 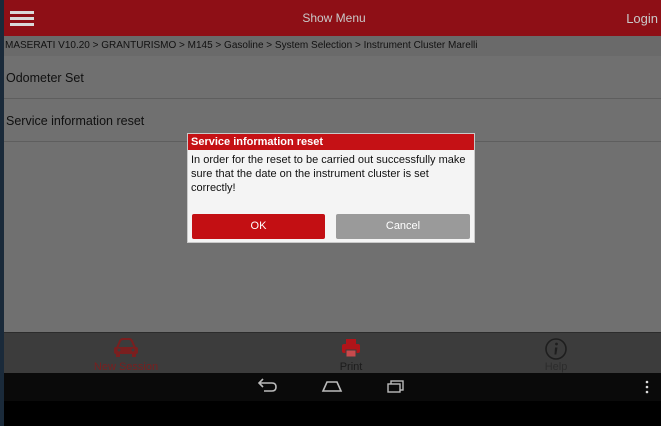 What do you see at coordinates (403, 226) in the screenshot?
I see `cancel-button: Cancel` at bounding box center [403, 226].